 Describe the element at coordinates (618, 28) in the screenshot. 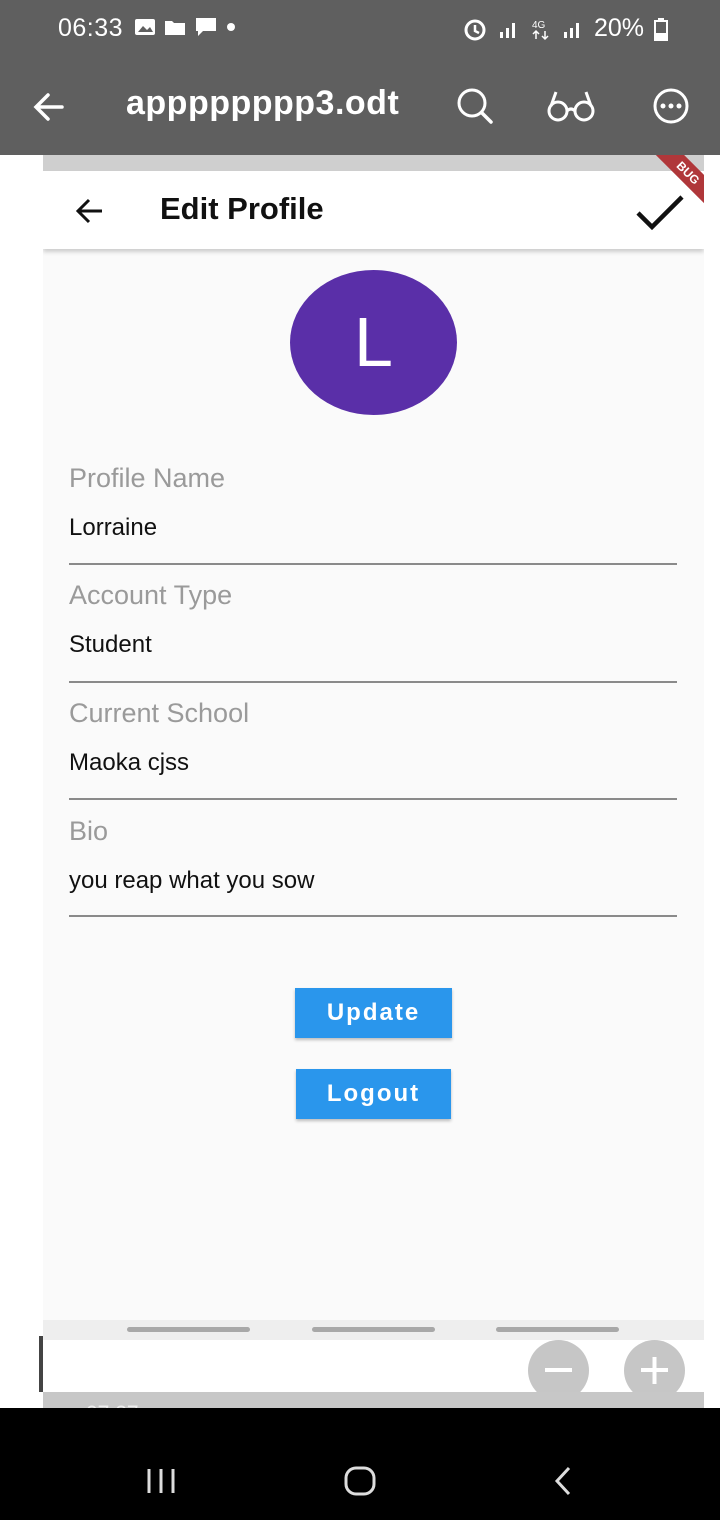

I see `battery-percent: 20%` at that location.